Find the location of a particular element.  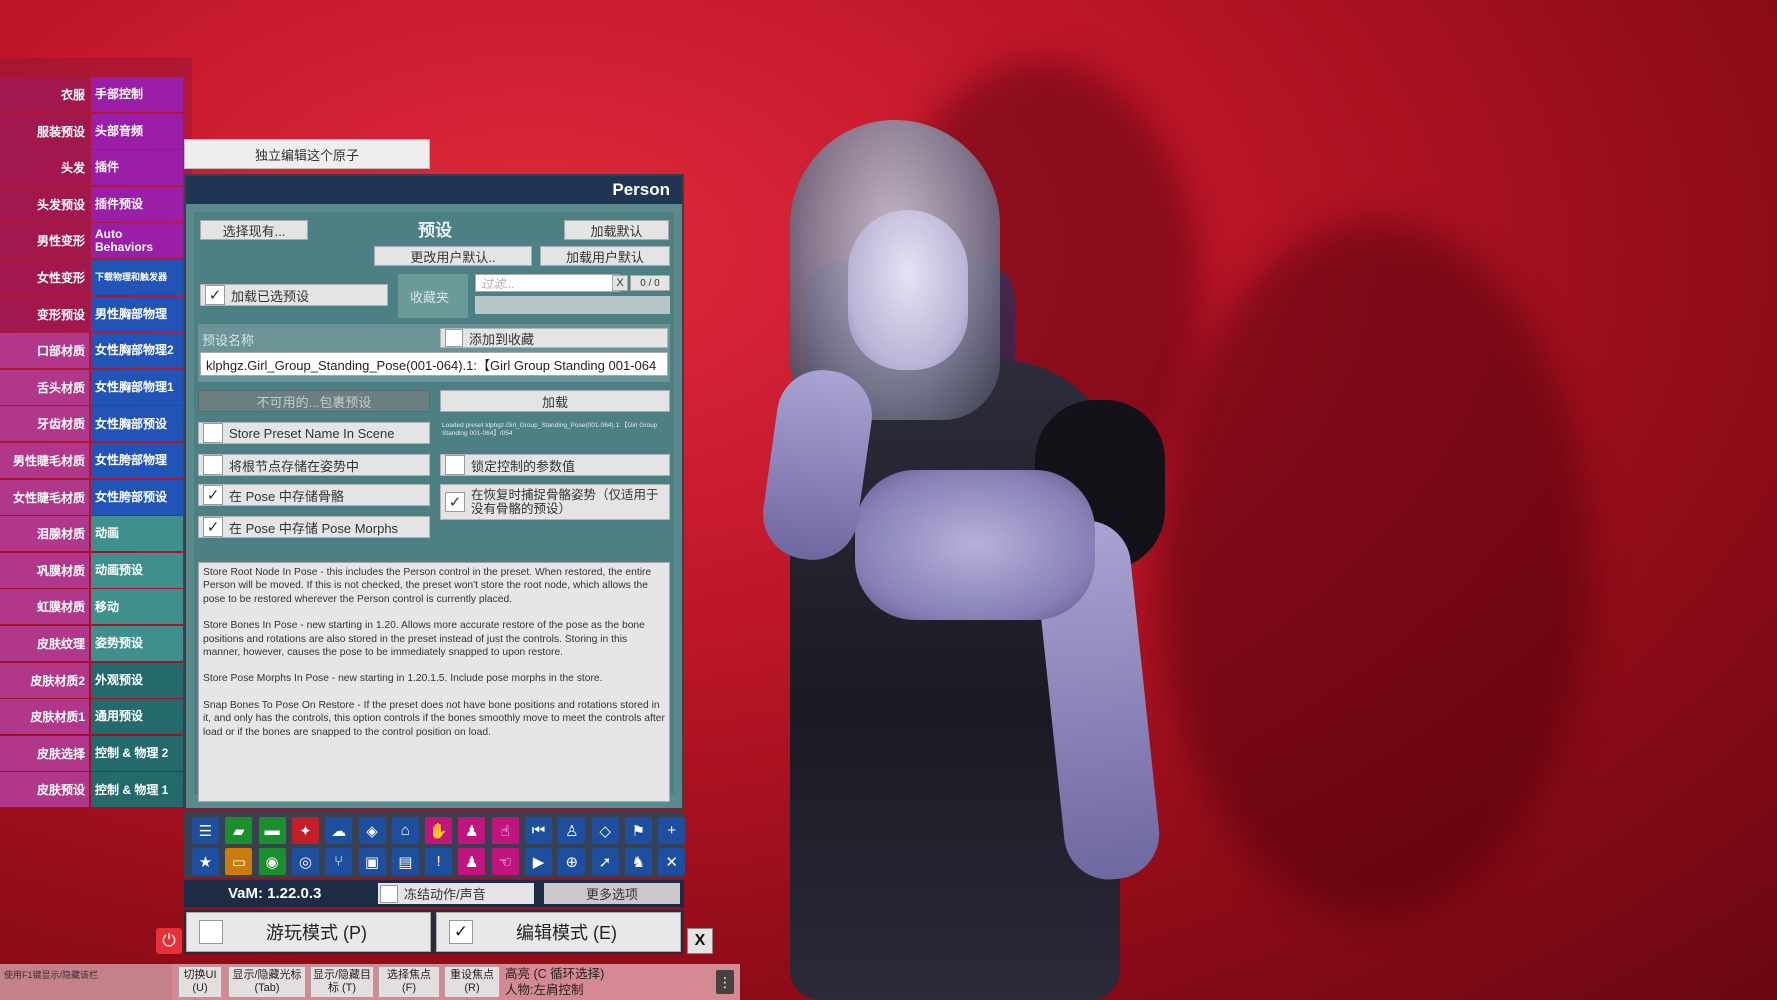

reset-focus-button: 重设焦点 (R) is located at coordinates (472, 982).